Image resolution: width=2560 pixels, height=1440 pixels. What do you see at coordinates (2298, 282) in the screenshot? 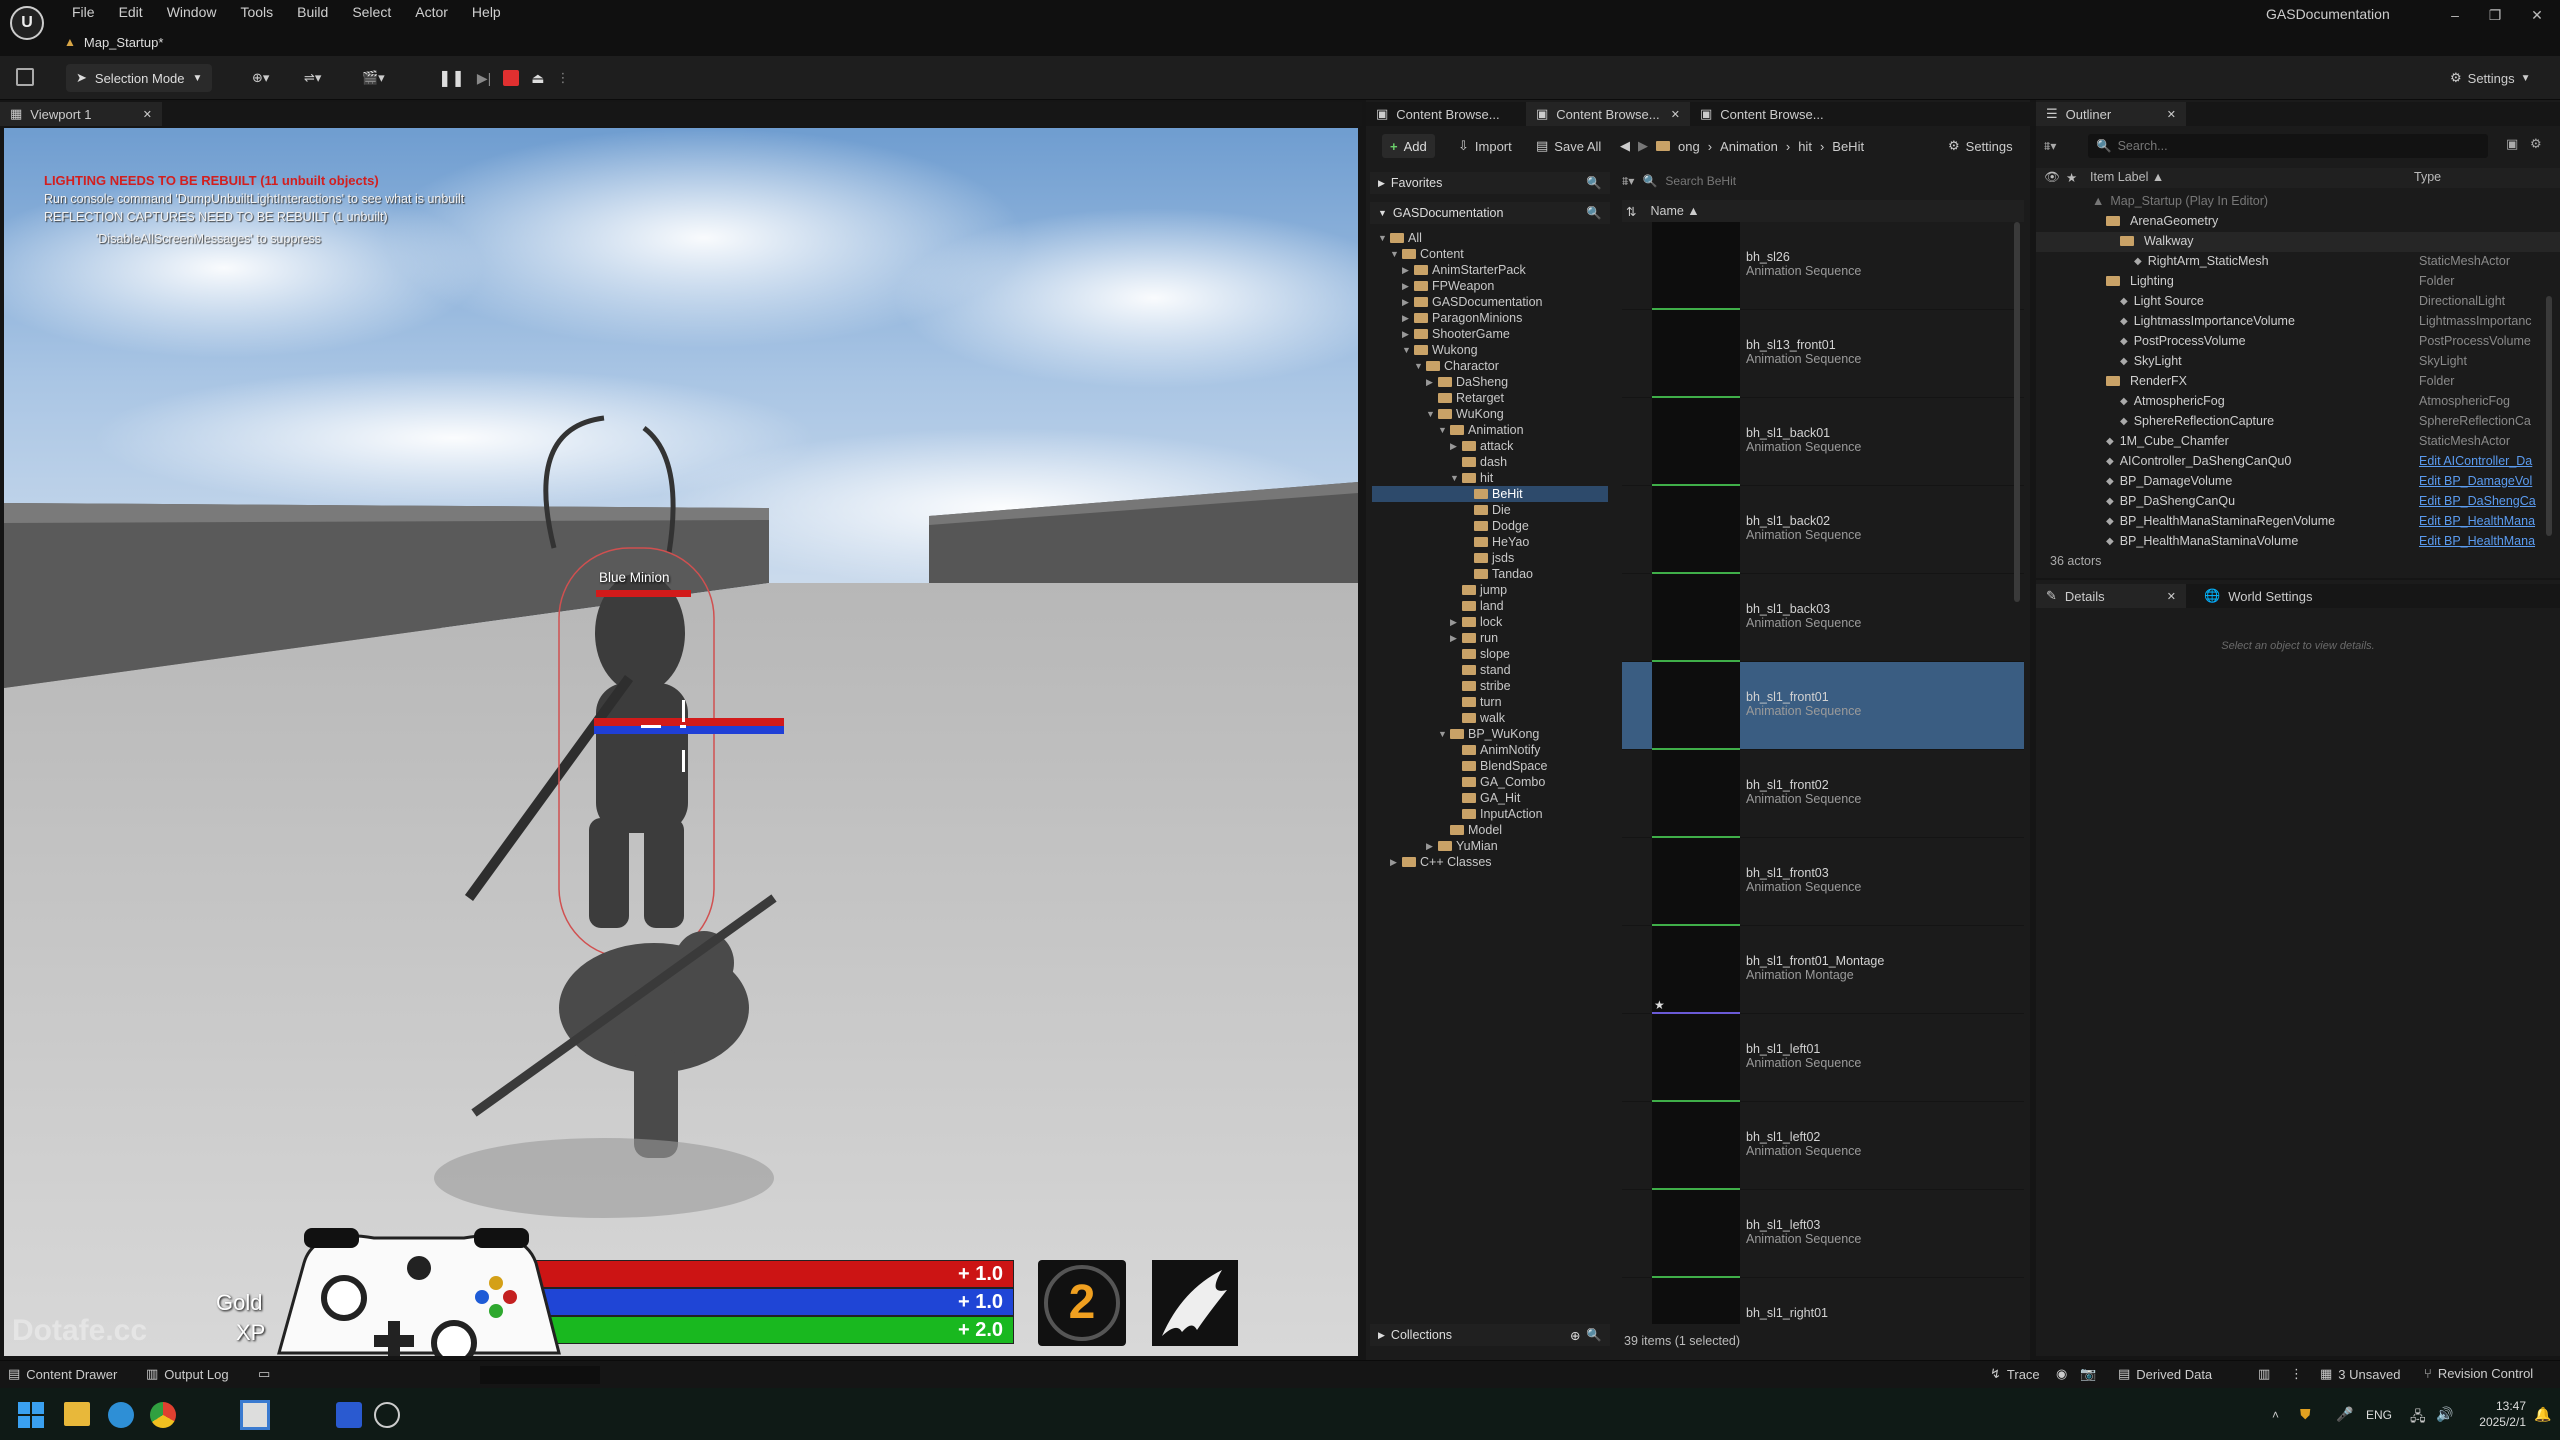
I see `outliner-row: Lighting Folder` at bounding box center [2298, 282].